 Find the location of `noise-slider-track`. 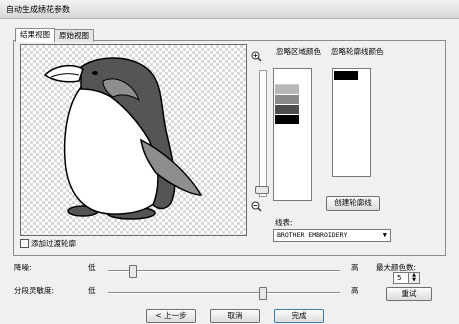

noise-slider-track is located at coordinates (224, 271).